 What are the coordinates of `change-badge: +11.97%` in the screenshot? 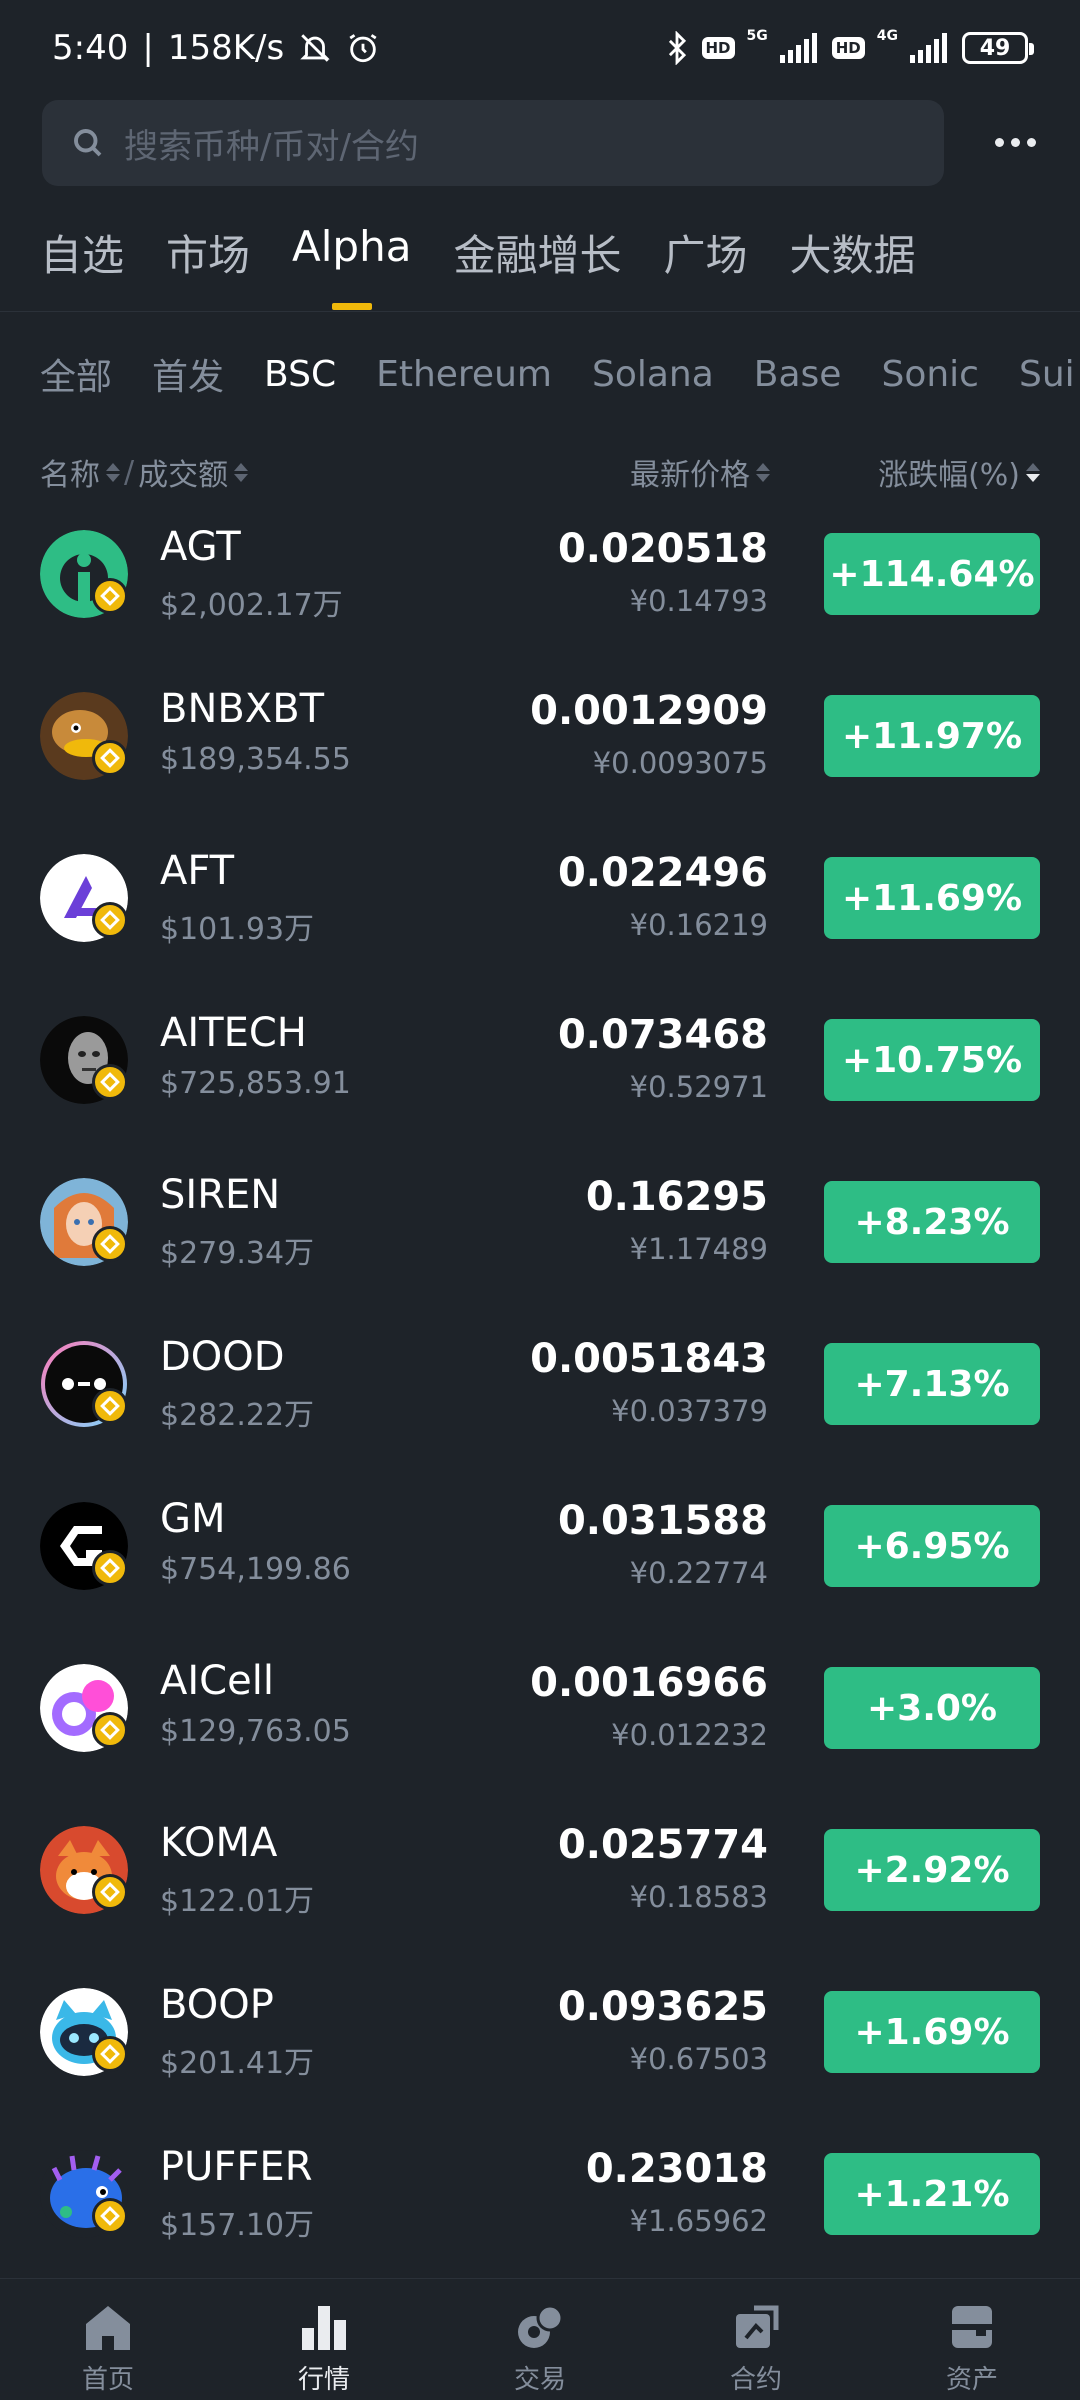 It's located at (932, 736).